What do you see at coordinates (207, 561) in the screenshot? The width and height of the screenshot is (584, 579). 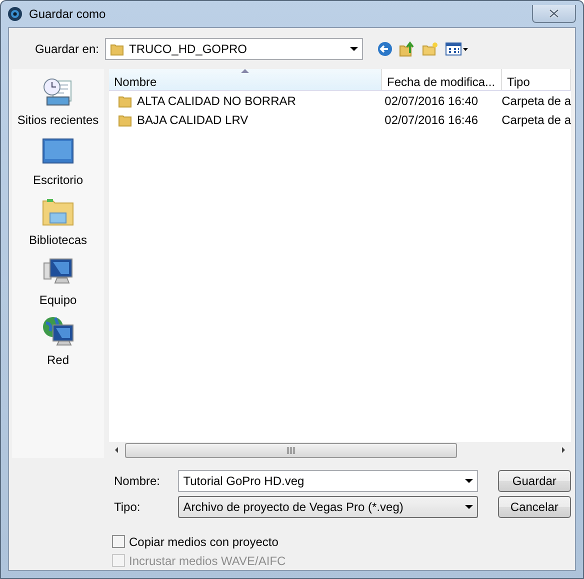 I see `checkbox-label: Incrustar medios WAVE/AIFC` at bounding box center [207, 561].